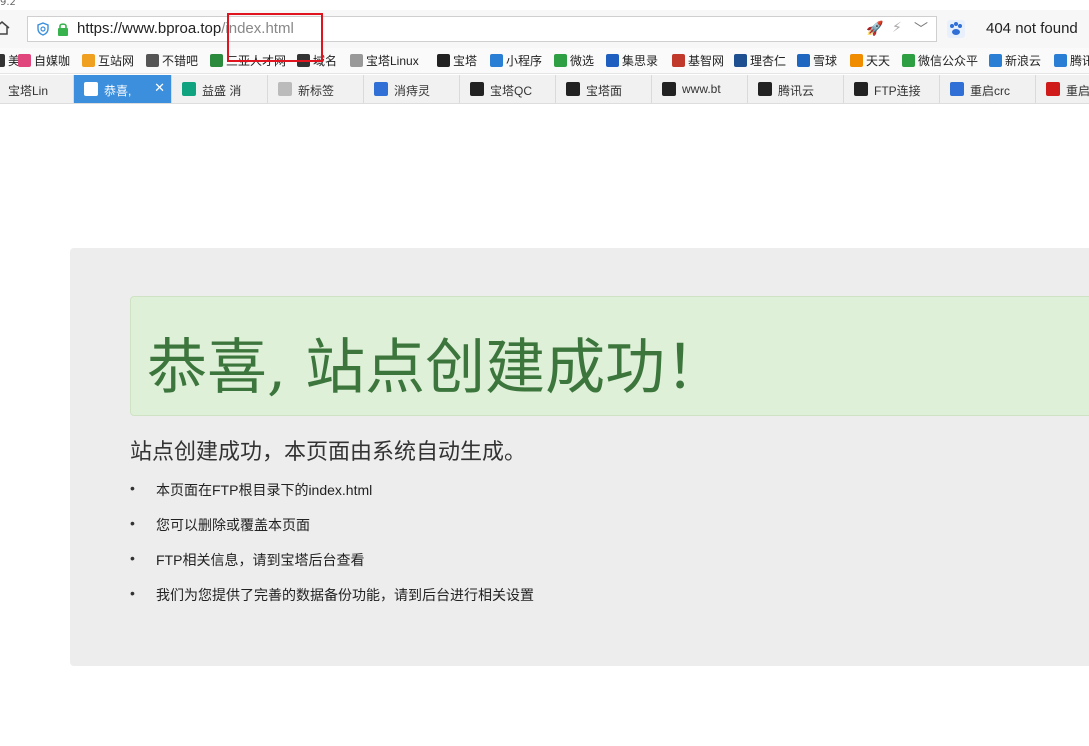 Image resolution: width=1089 pixels, height=746 pixels. I want to click on shield-icon, so click(43, 29).